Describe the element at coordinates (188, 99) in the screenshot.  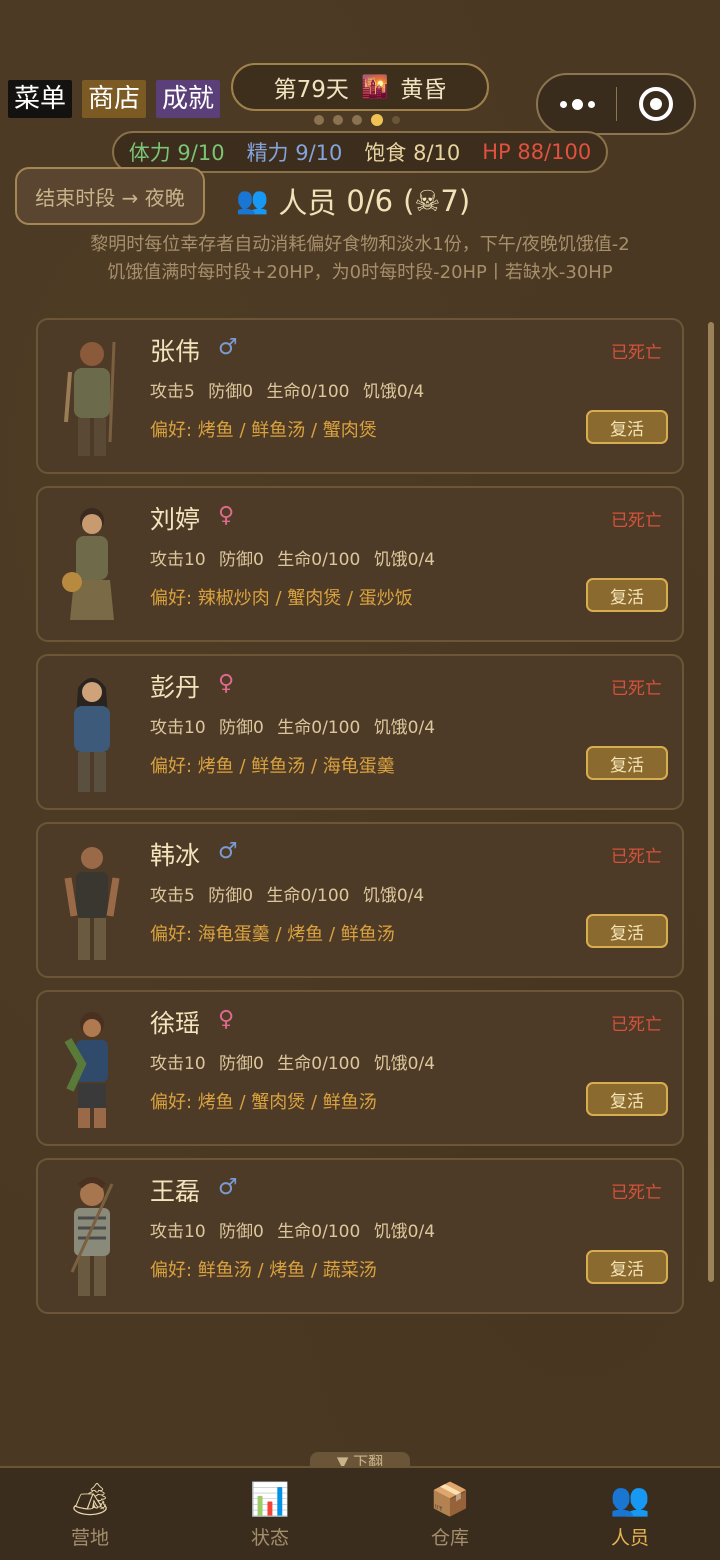
I see `achievements-button: 成就` at that location.